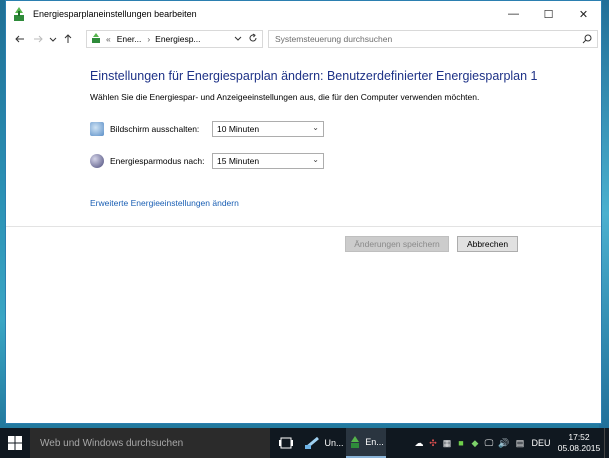 The width and height of the screenshot is (609, 458). Describe the element at coordinates (447, 443) in the screenshot. I see `calendar-icon: ▦` at that location.